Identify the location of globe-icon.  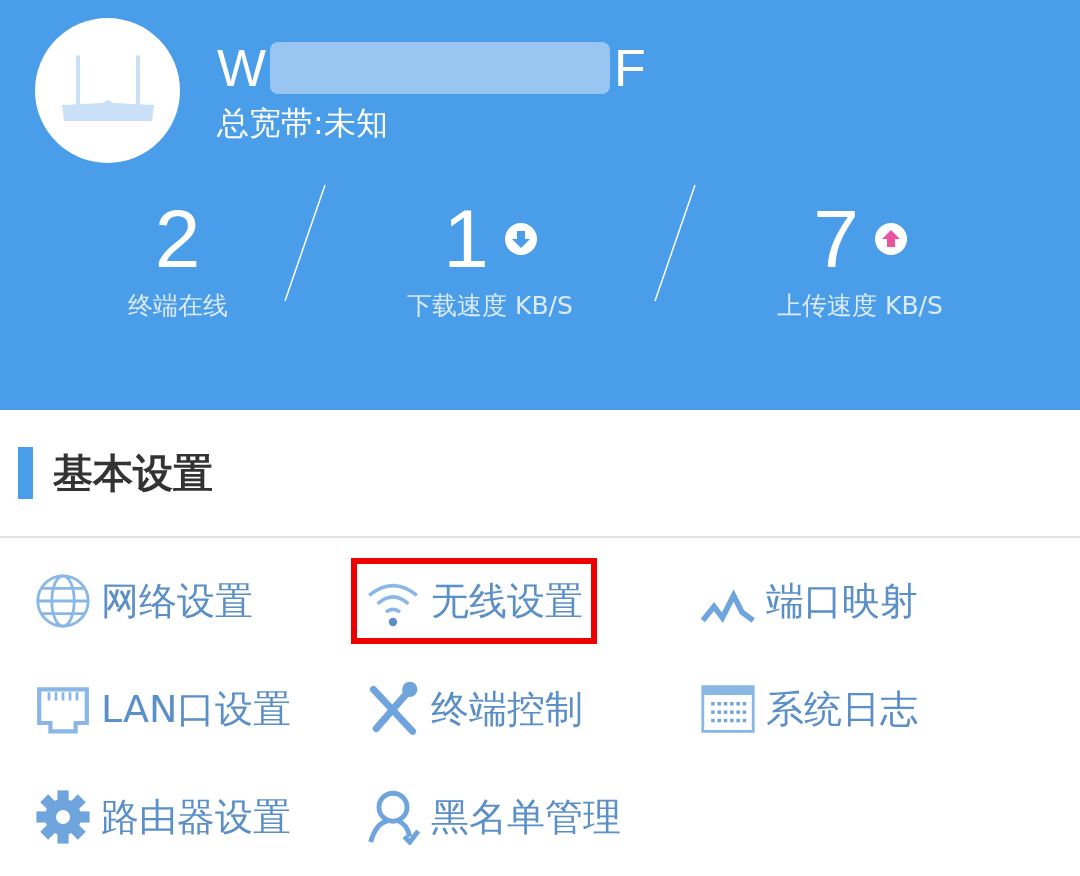
(63, 601).